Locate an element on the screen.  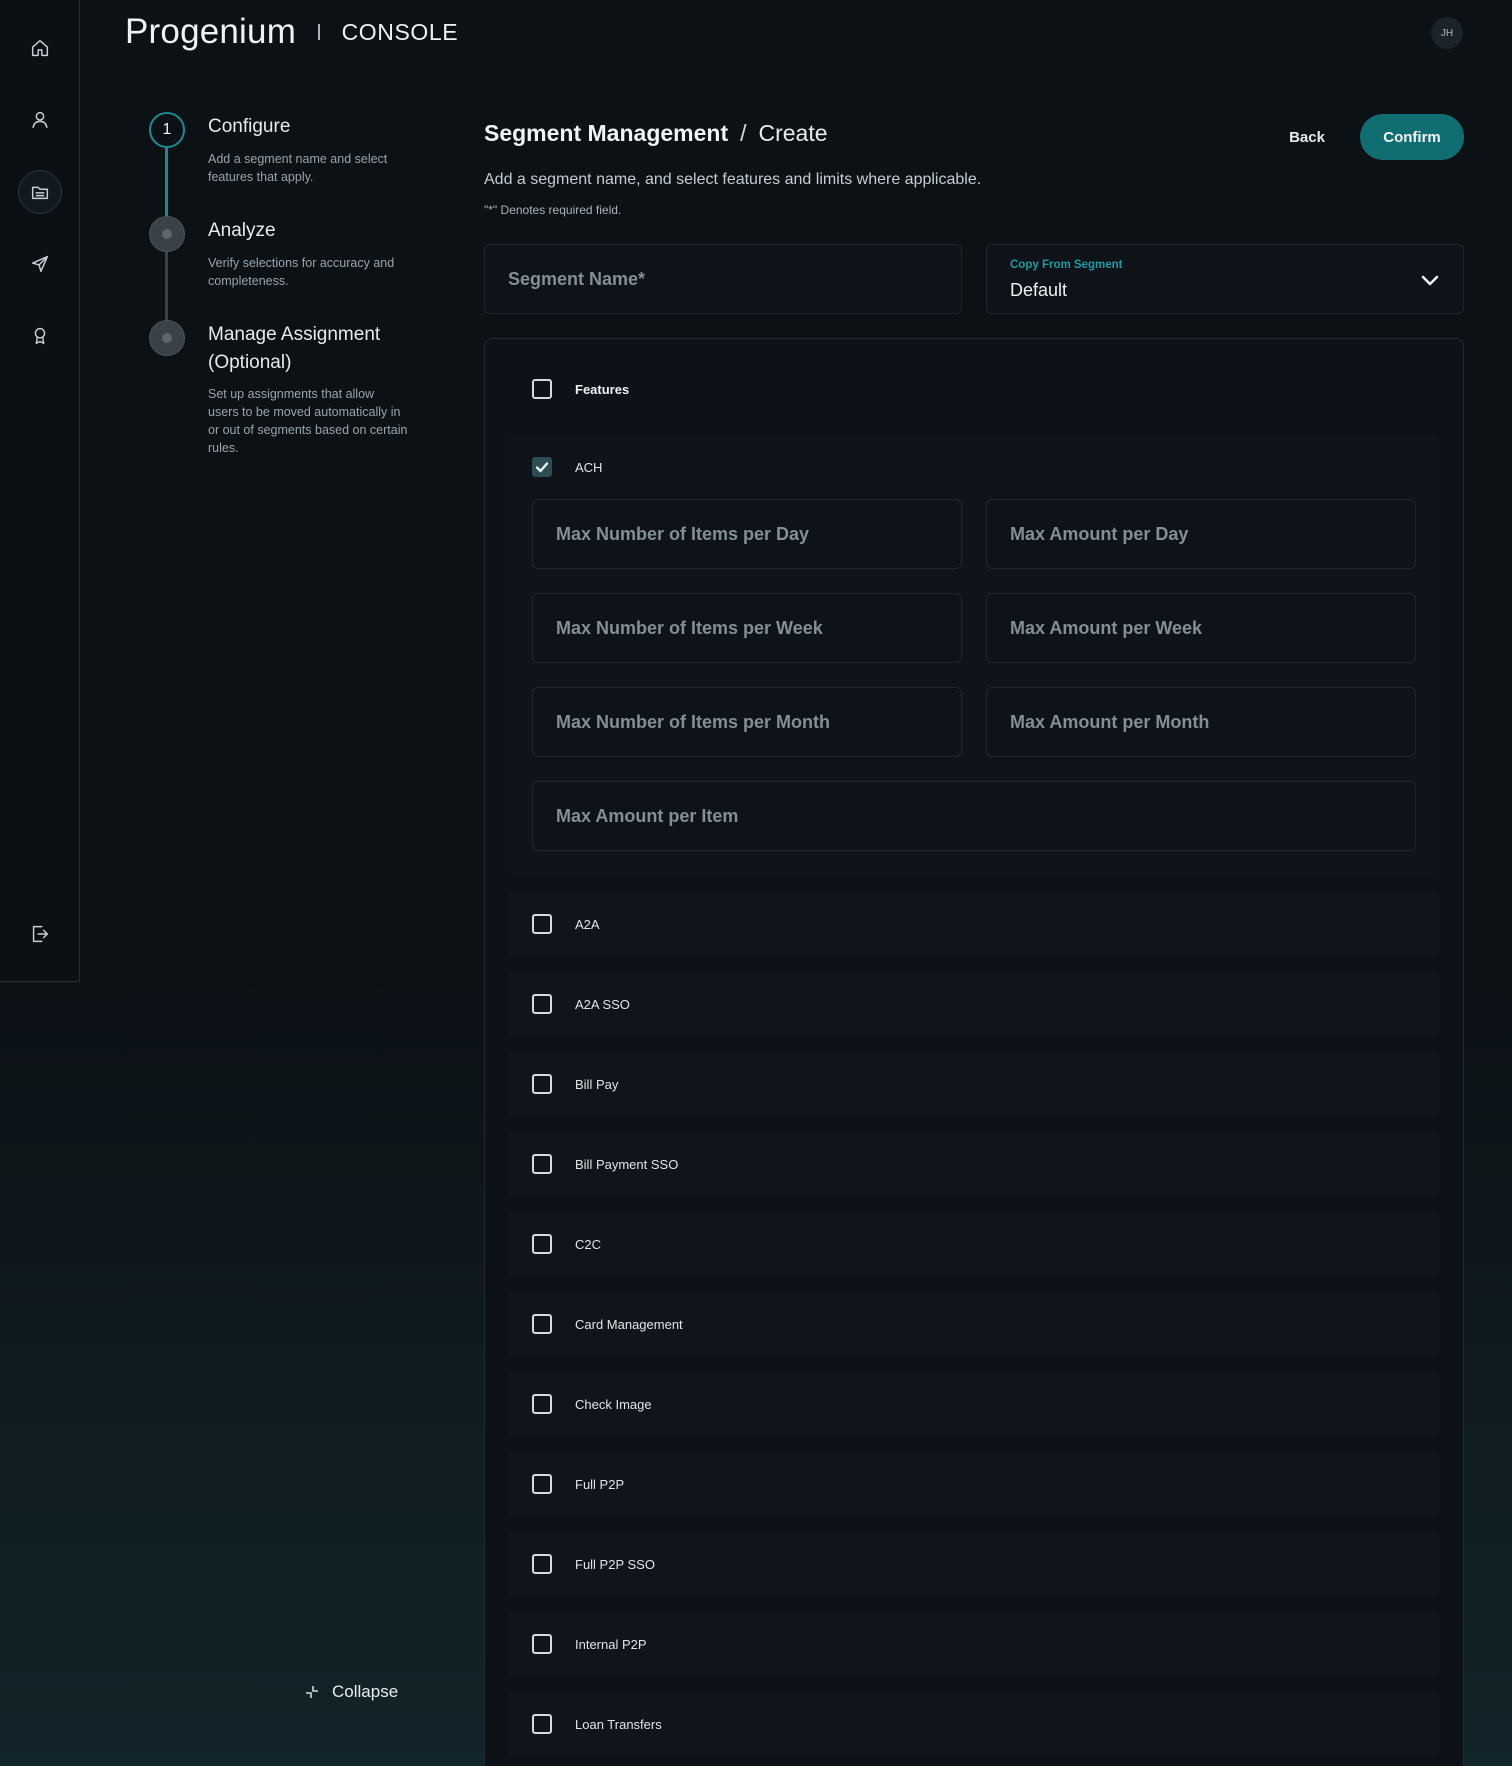
feature-row: A2A is located at coordinates (974, 924).